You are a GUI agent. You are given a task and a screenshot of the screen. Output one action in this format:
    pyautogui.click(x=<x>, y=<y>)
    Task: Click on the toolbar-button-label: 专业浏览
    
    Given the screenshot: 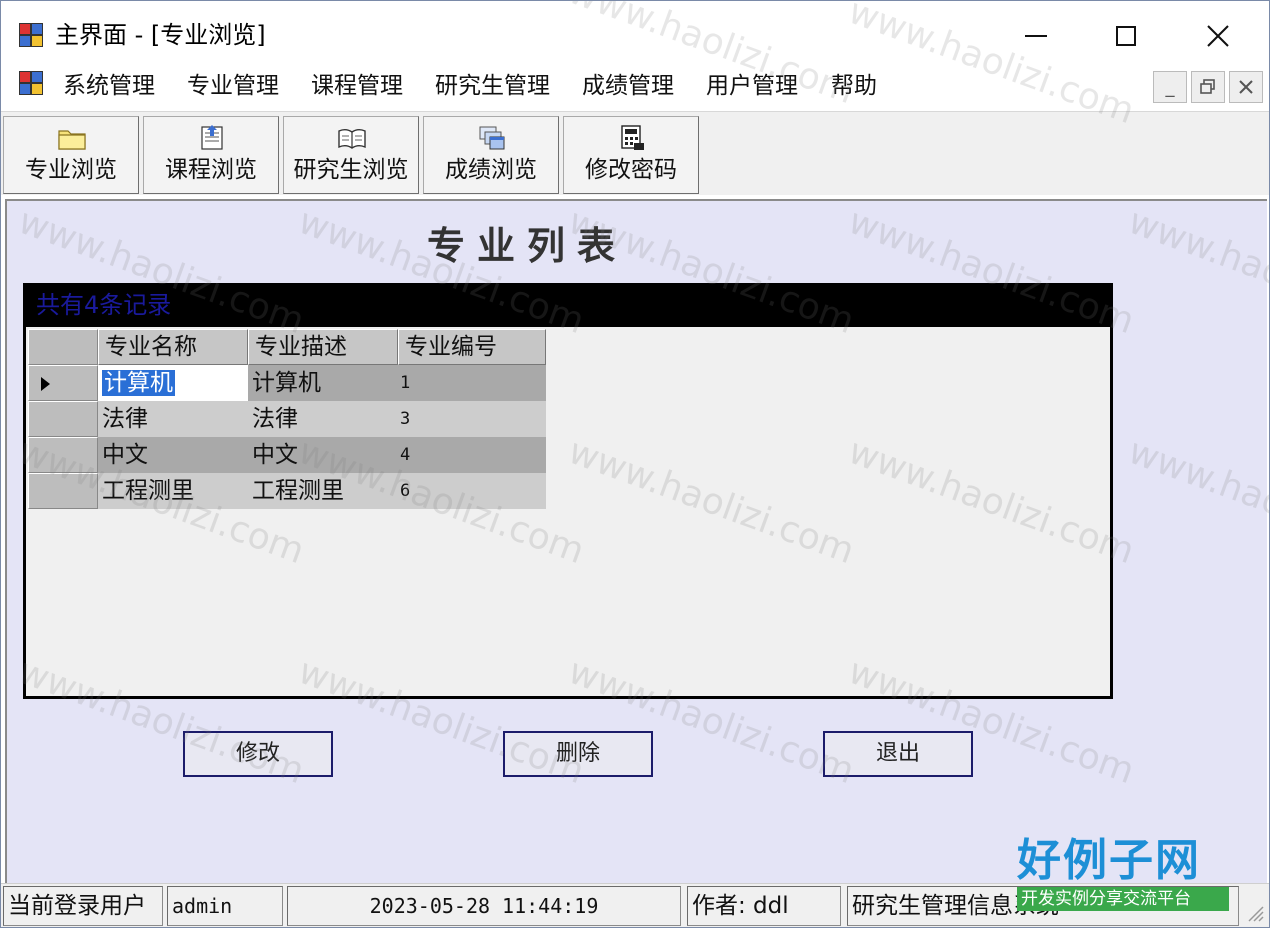 What is the action you would take?
    pyautogui.click(x=71, y=170)
    